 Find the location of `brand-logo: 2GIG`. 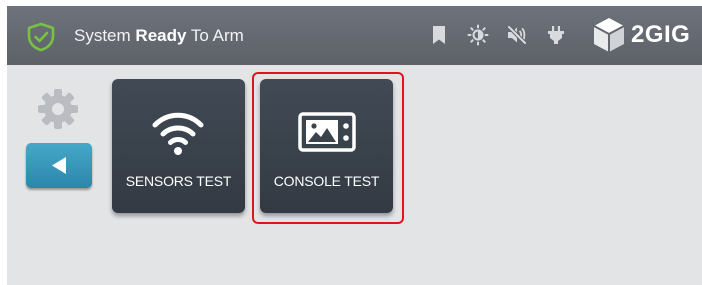

brand-logo: 2GIG is located at coordinates (640, 35).